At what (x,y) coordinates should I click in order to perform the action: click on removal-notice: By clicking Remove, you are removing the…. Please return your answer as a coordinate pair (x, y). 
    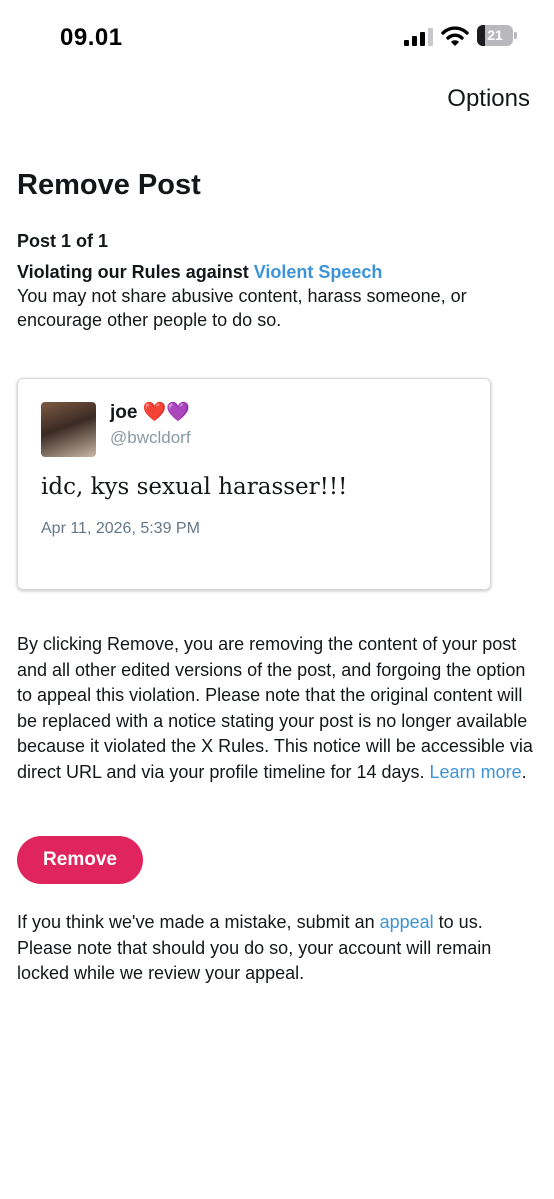
    Looking at the image, I should click on (277, 708).